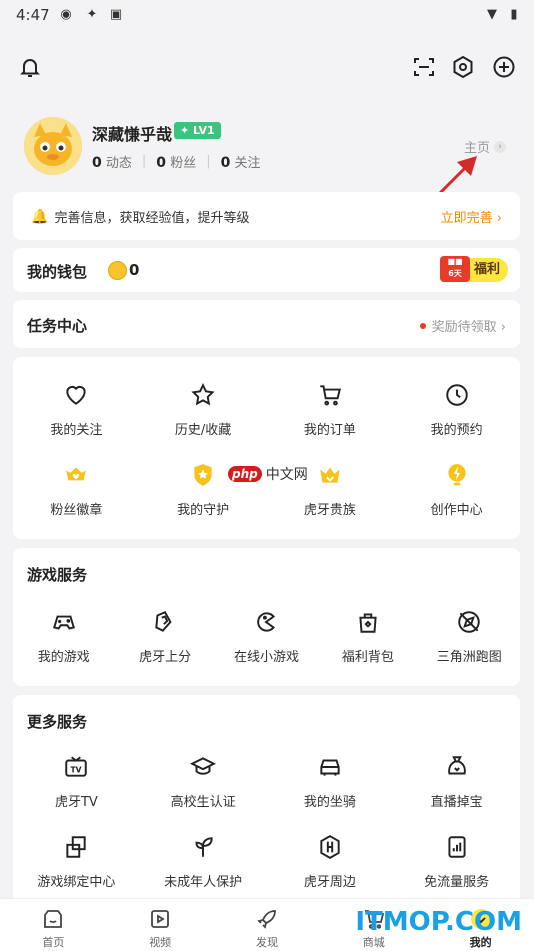 This screenshot has width=534, height=951. Describe the element at coordinates (330, 861) in the screenshot. I see `huya-merch-item: 虎牙周边` at that location.